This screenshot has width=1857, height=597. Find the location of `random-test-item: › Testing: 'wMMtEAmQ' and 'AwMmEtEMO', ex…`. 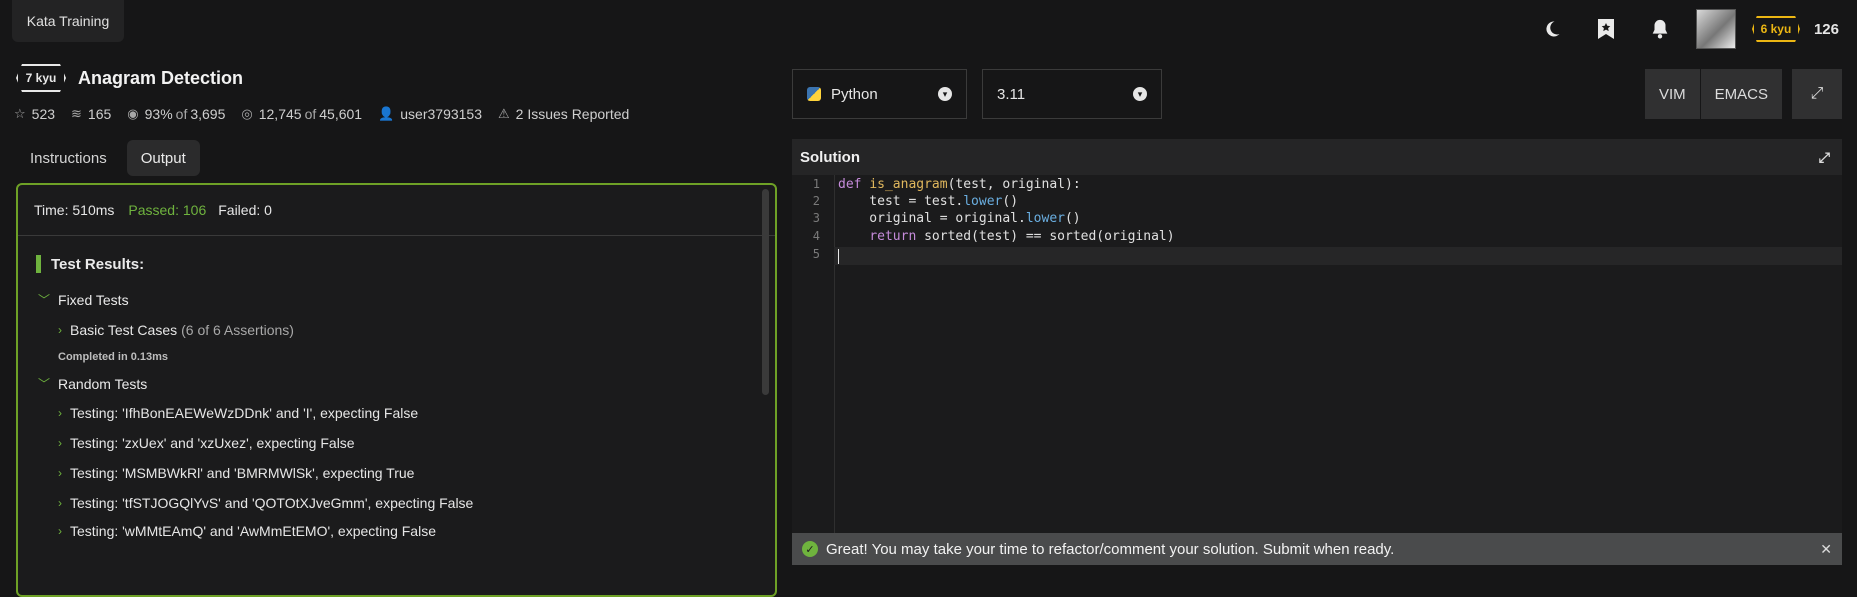

random-test-item: › Testing: 'wMMtEAmQ' and 'AwMmEtEMO', ex… is located at coordinates (247, 531).